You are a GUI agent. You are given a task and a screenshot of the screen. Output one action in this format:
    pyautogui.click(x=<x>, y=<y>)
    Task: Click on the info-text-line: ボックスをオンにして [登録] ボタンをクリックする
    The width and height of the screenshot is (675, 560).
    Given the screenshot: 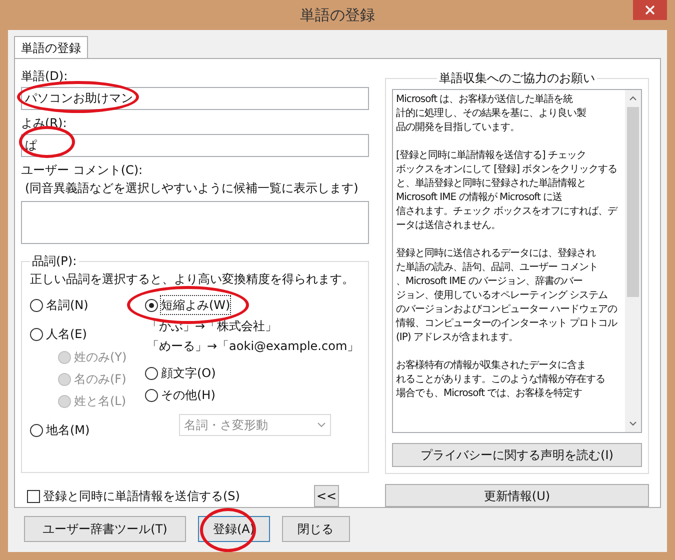 What is the action you would take?
    pyautogui.click(x=507, y=170)
    